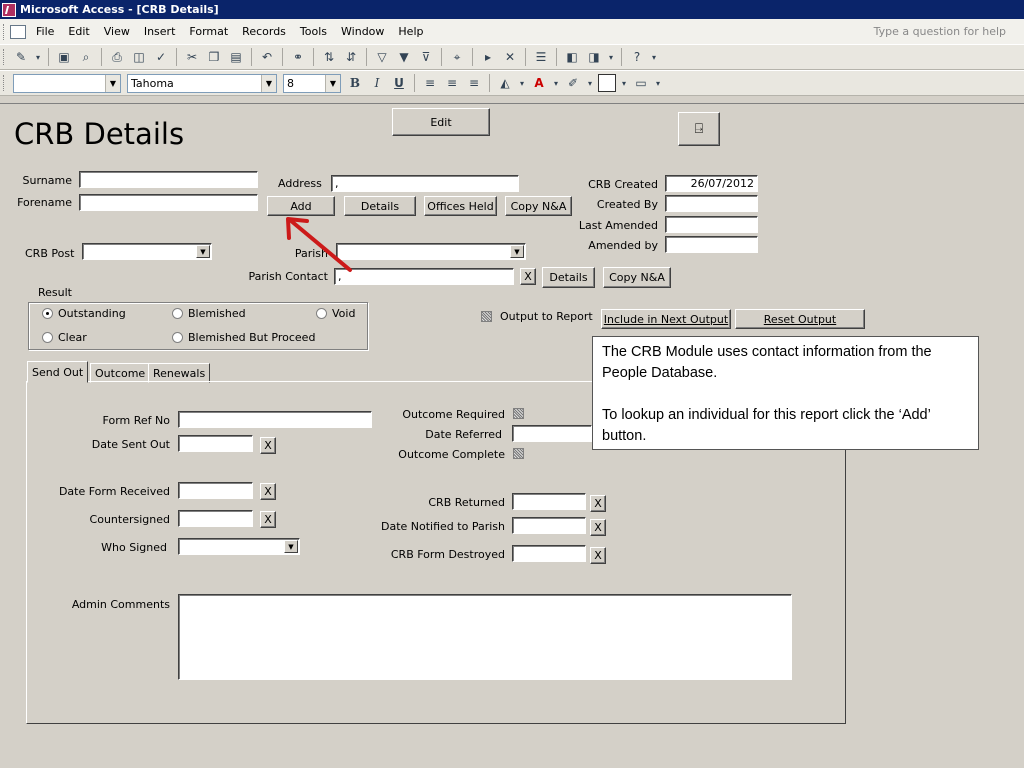  Describe the element at coordinates (264, 31) in the screenshot. I see `menu-records: Records` at that location.